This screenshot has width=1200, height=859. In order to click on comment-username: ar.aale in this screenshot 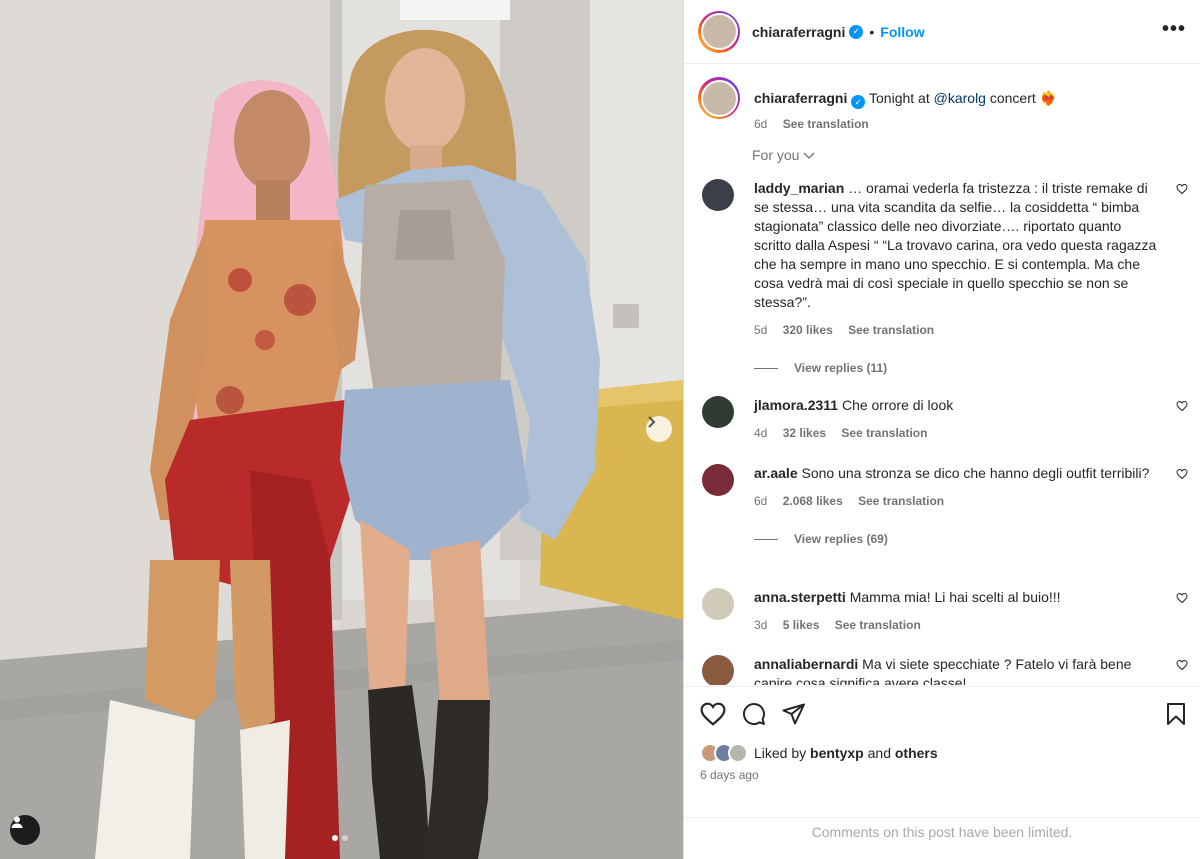, I will do `click(776, 473)`.